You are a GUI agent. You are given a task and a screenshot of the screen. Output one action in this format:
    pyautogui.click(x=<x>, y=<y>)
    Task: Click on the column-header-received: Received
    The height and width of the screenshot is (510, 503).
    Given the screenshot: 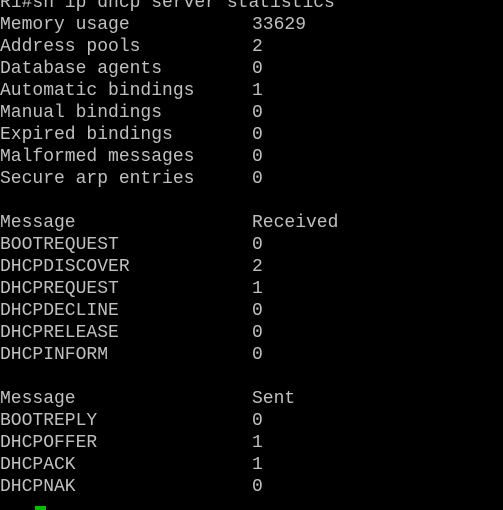 What is the action you would take?
    pyautogui.click(x=295, y=223)
    